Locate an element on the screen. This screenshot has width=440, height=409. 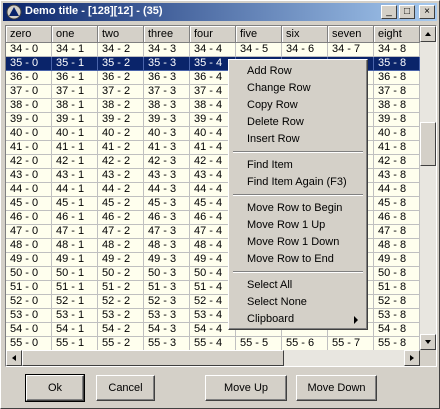
menu-item-insert-row: Insert Row is located at coordinates (298, 139).